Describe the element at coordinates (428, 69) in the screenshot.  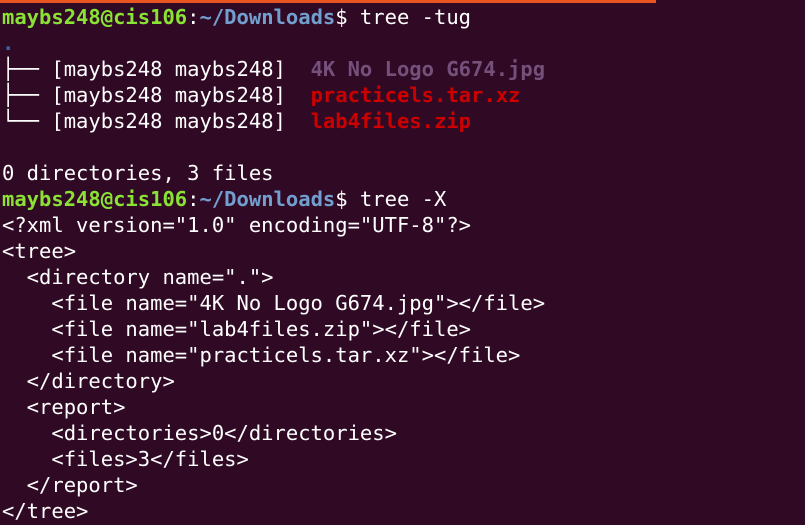
I see `file-name: 4K No Logo G674.jpg` at that location.